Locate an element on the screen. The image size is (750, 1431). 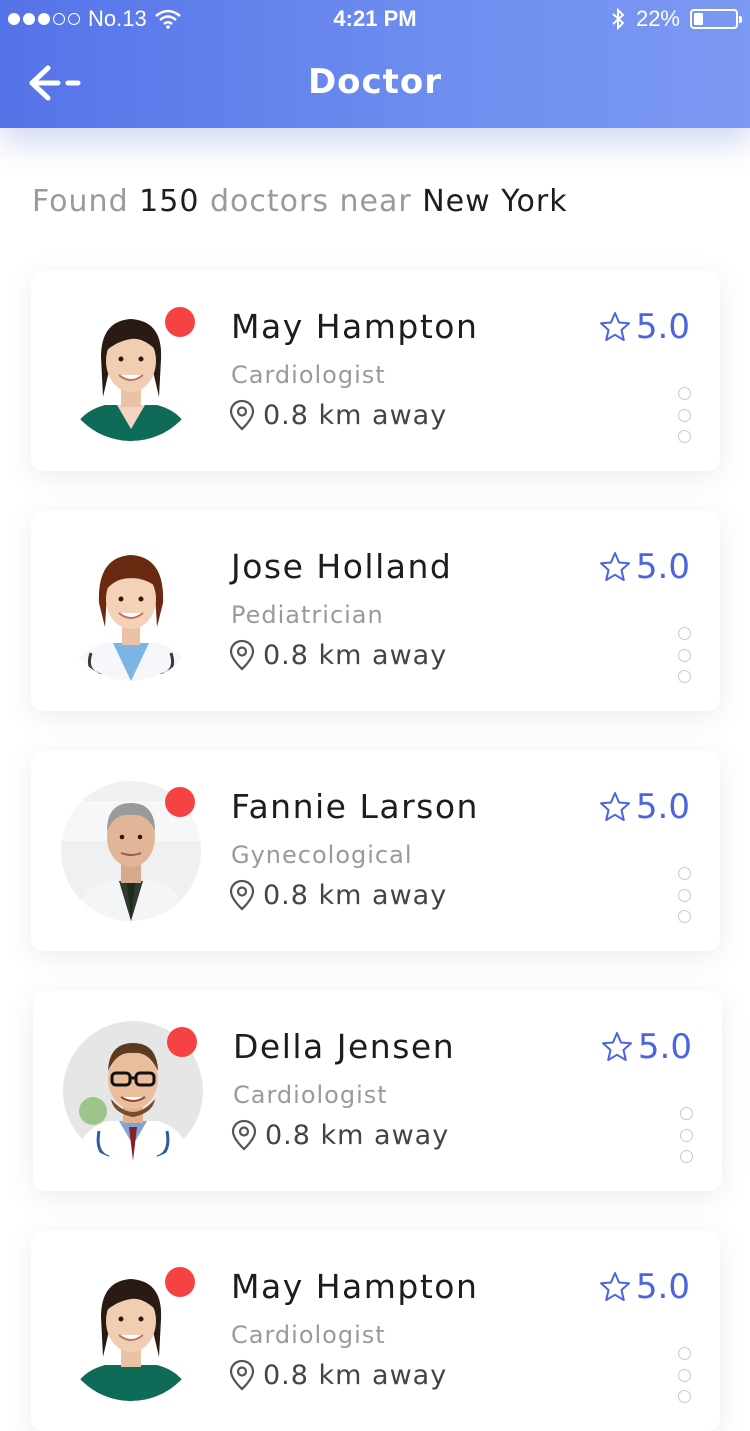
app-header: No.13 4:21 PM 22% Doctor is located at coordinates (375, 64).